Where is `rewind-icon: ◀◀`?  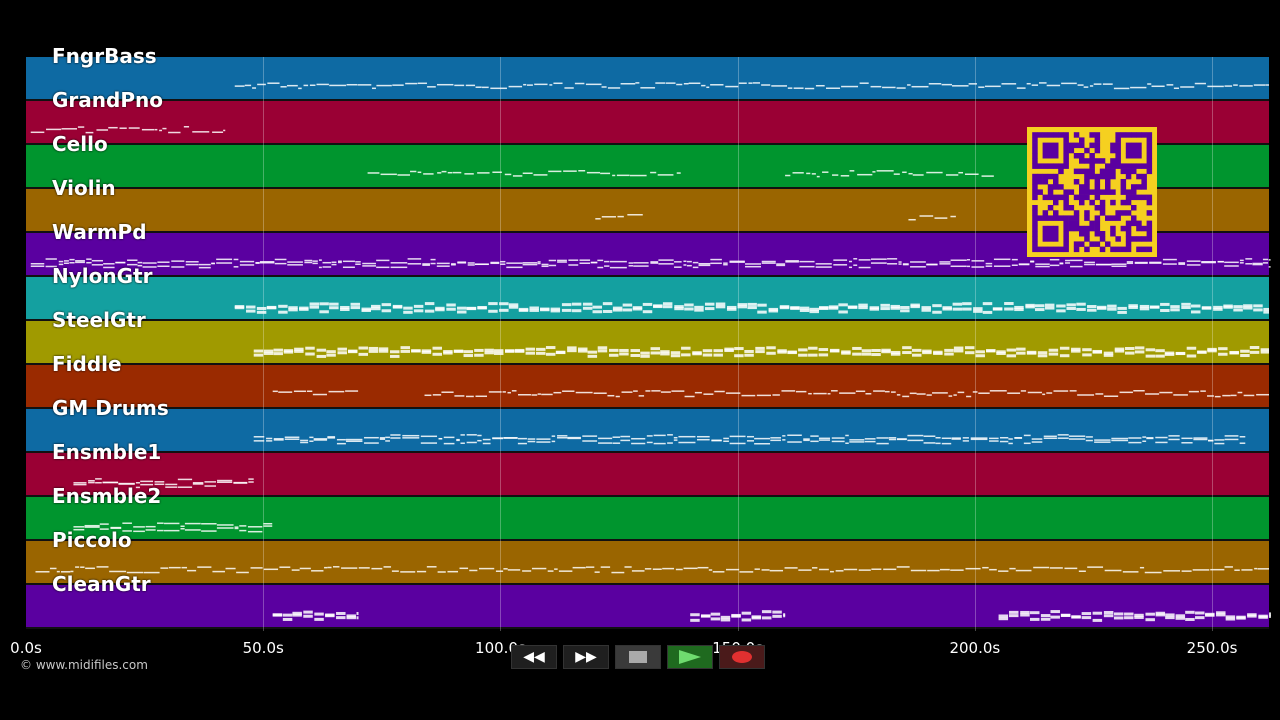 rewind-icon: ◀◀ is located at coordinates (534, 657).